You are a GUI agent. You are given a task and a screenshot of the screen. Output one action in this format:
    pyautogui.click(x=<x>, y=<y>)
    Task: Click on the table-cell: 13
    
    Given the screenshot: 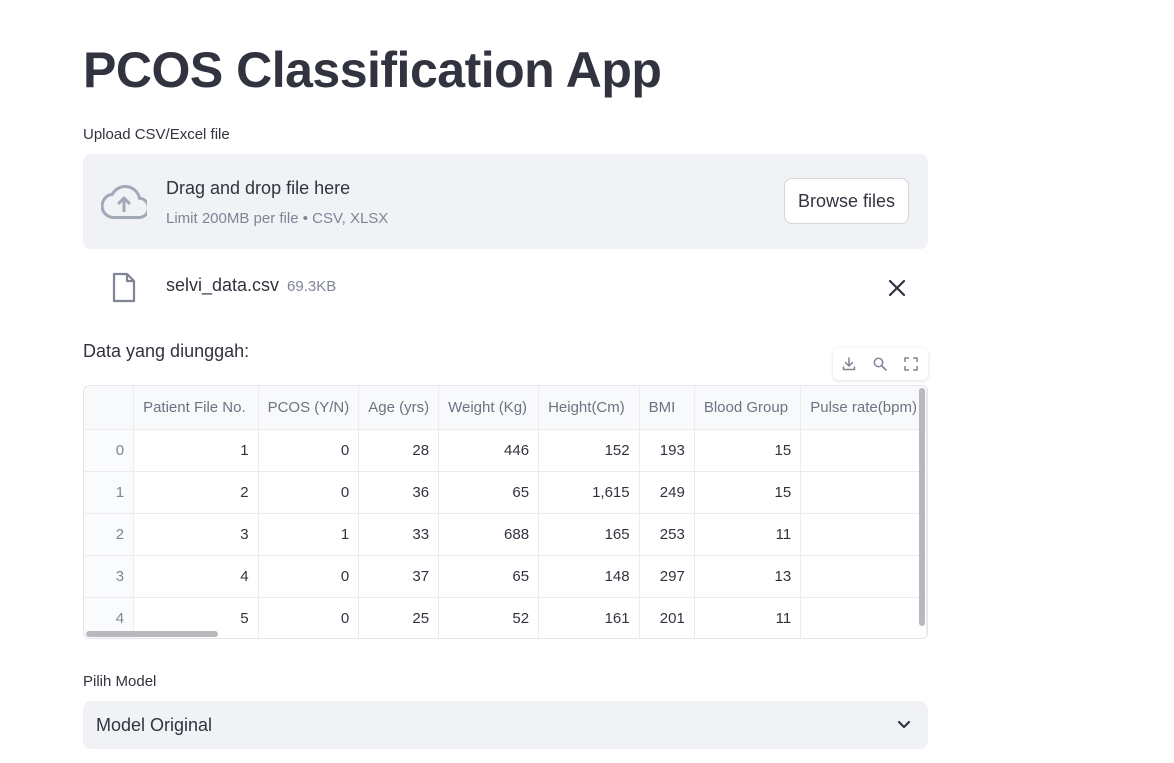 What is the action you would take?
    pyautogui.click(x=748, y=576)
    